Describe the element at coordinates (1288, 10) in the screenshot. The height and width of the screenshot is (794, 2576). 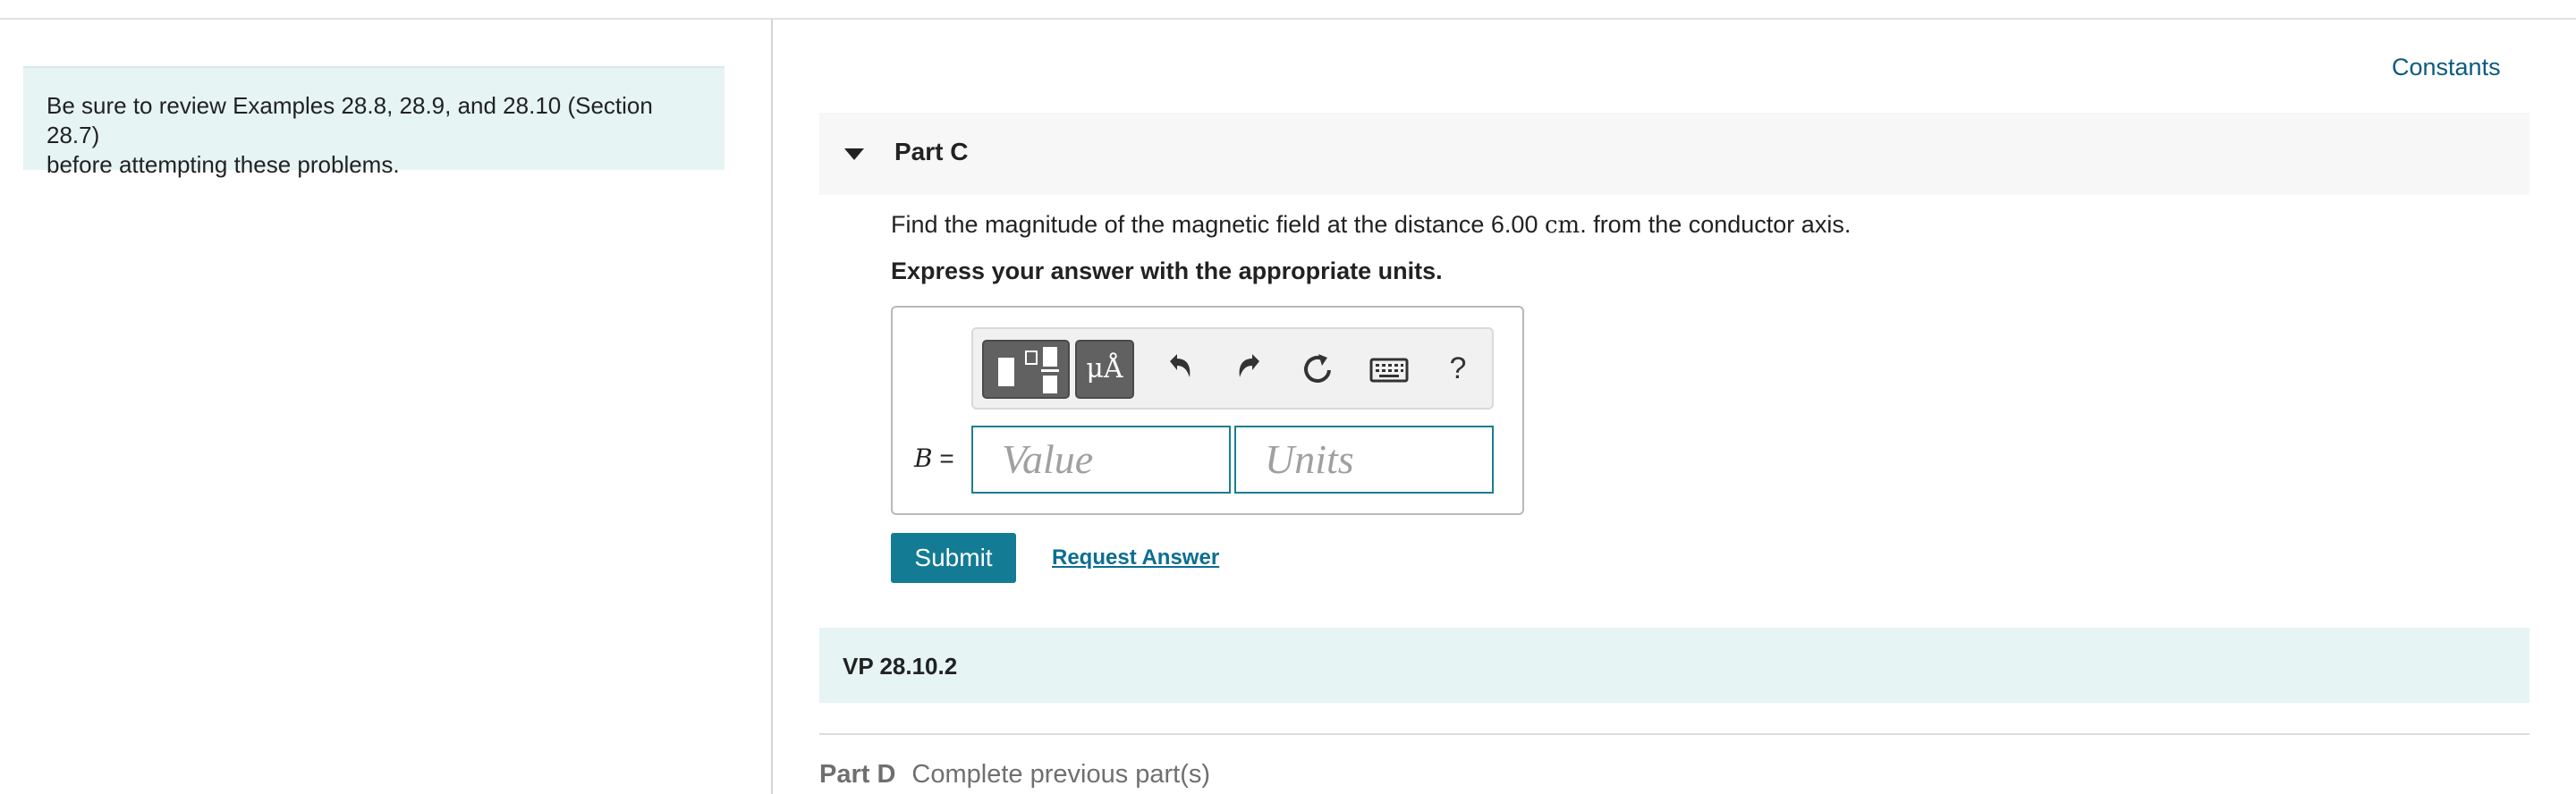
I see `top-bar` at that location.